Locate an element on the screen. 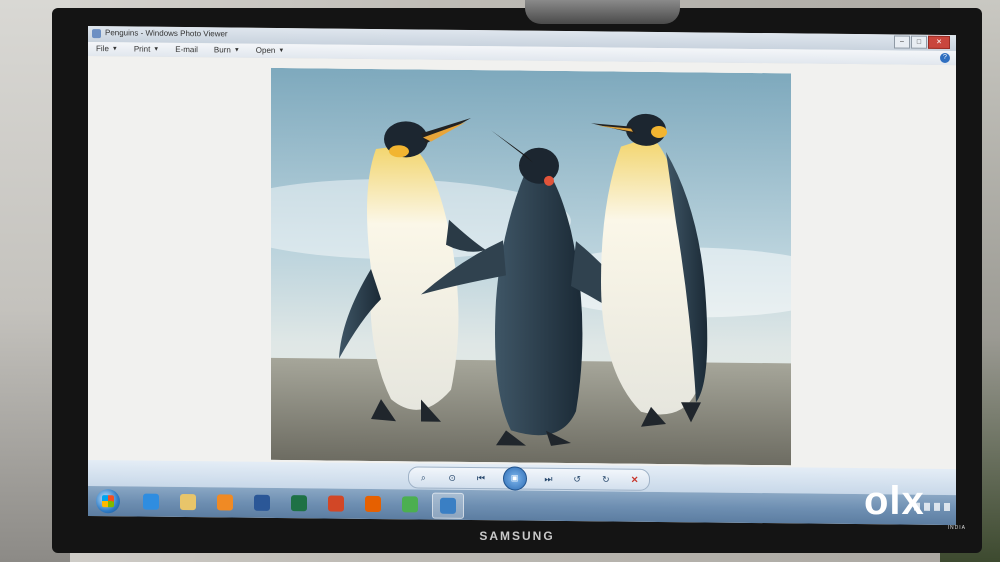 This screenshot has width=1000, height=562. windows-logo-icon is located at coordinates (108, 501).